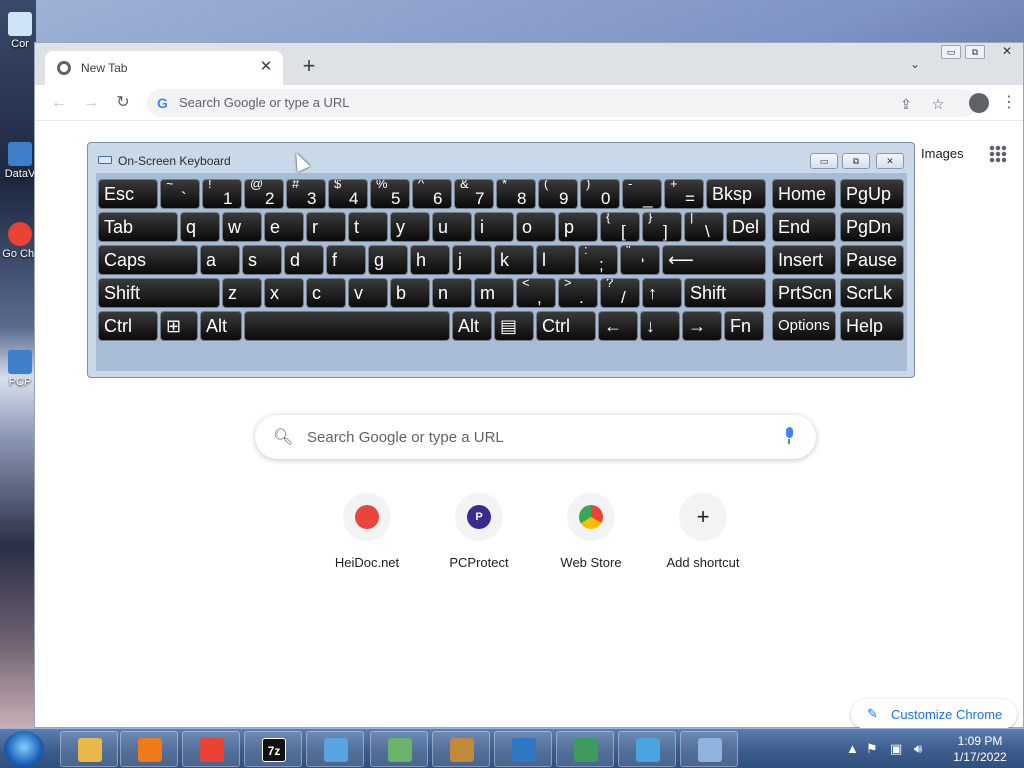 This screenshot has height=768, width=1024. What do you see at coordinates (558, 194) in the screenshot?
I see `osk-key-10: (9` at bounding box center [558, 194].